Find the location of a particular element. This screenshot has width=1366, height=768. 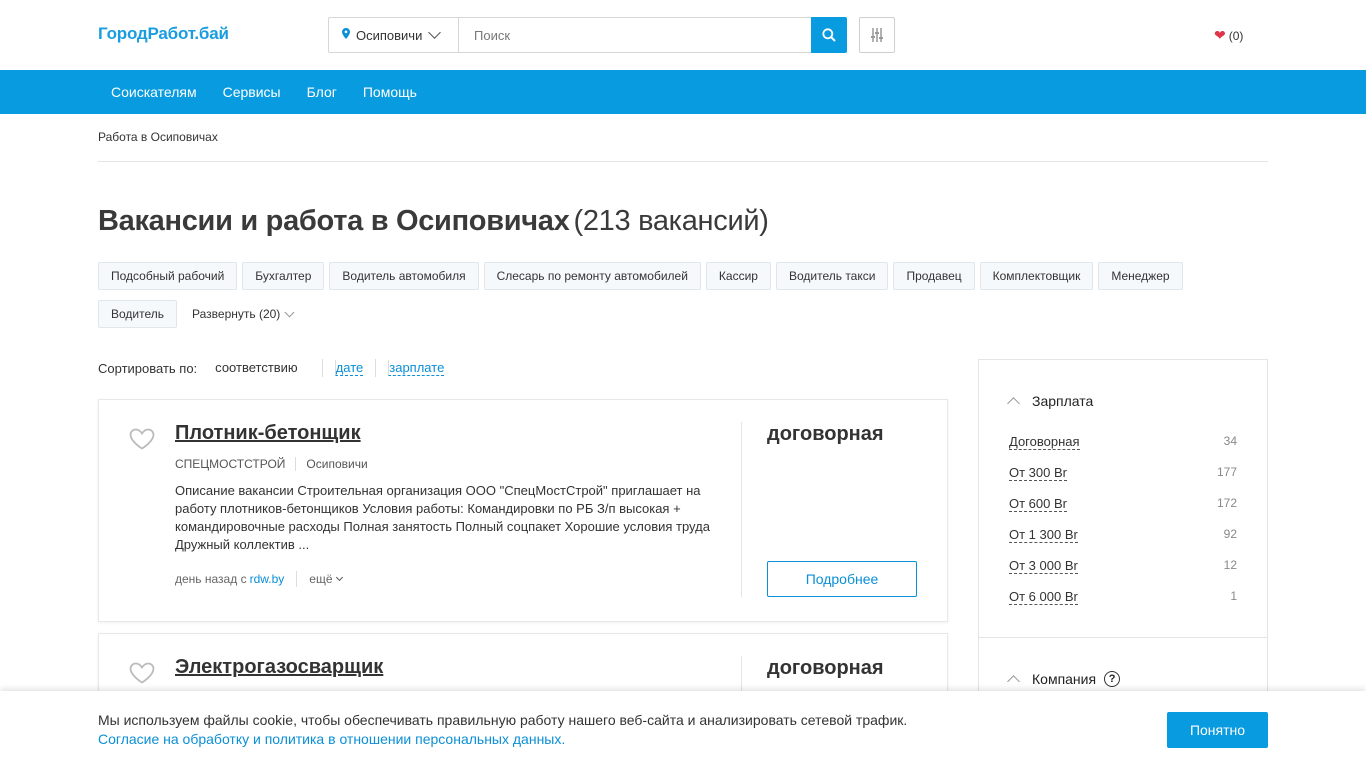

company-filter-toggle: Компания ? is located at coordinates (1064, 679).